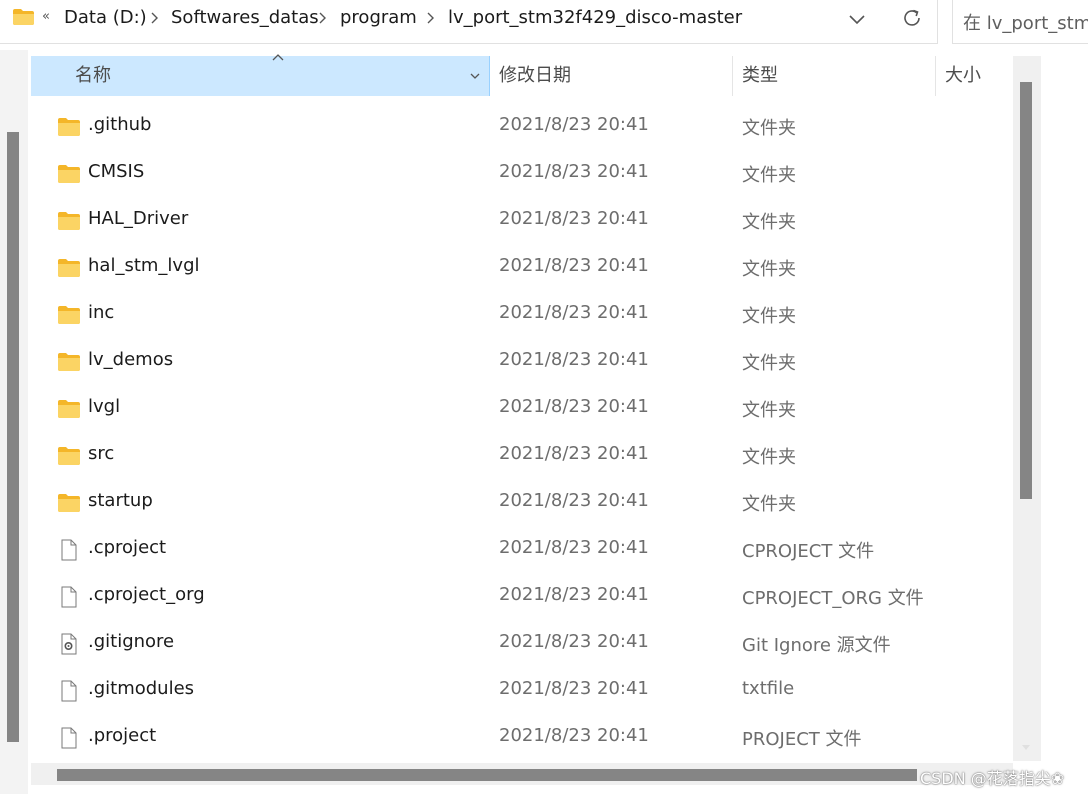  What do you see at coordinates (768, 688) in the screenshot?
I see `file-type: txtfile` at bounding box center [768, 688].